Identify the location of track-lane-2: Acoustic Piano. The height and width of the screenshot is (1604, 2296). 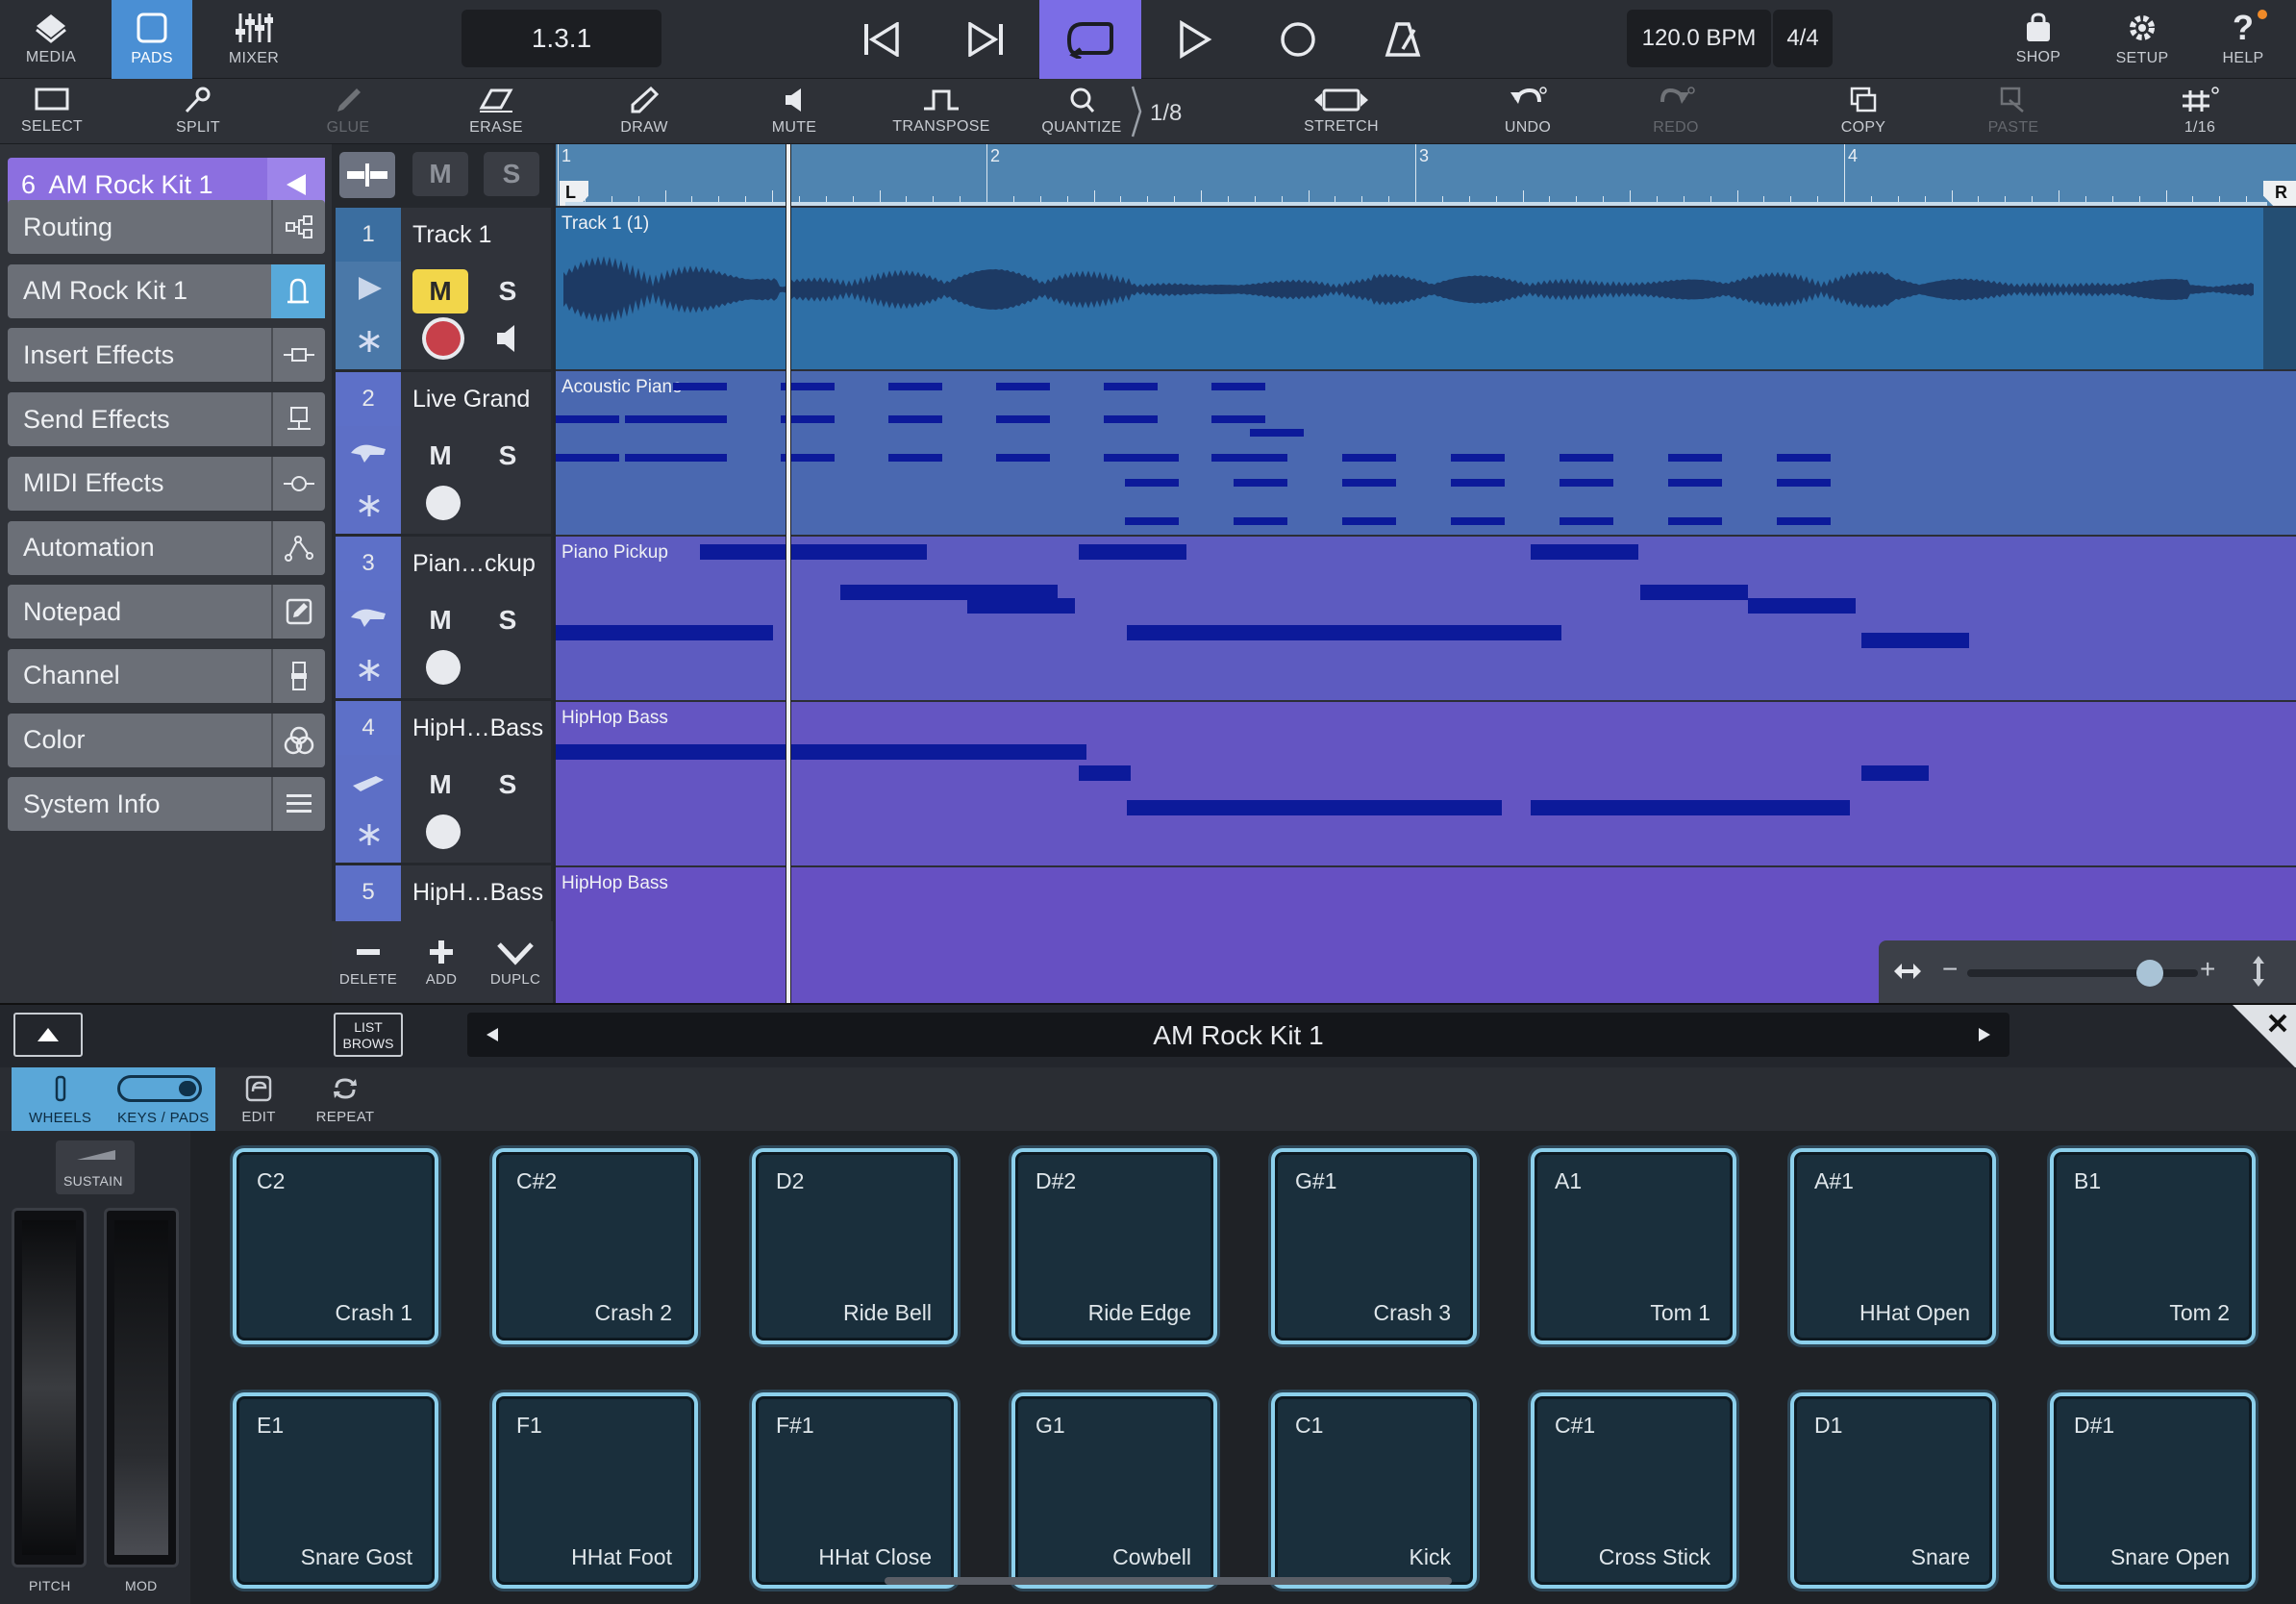
(1426, 453).